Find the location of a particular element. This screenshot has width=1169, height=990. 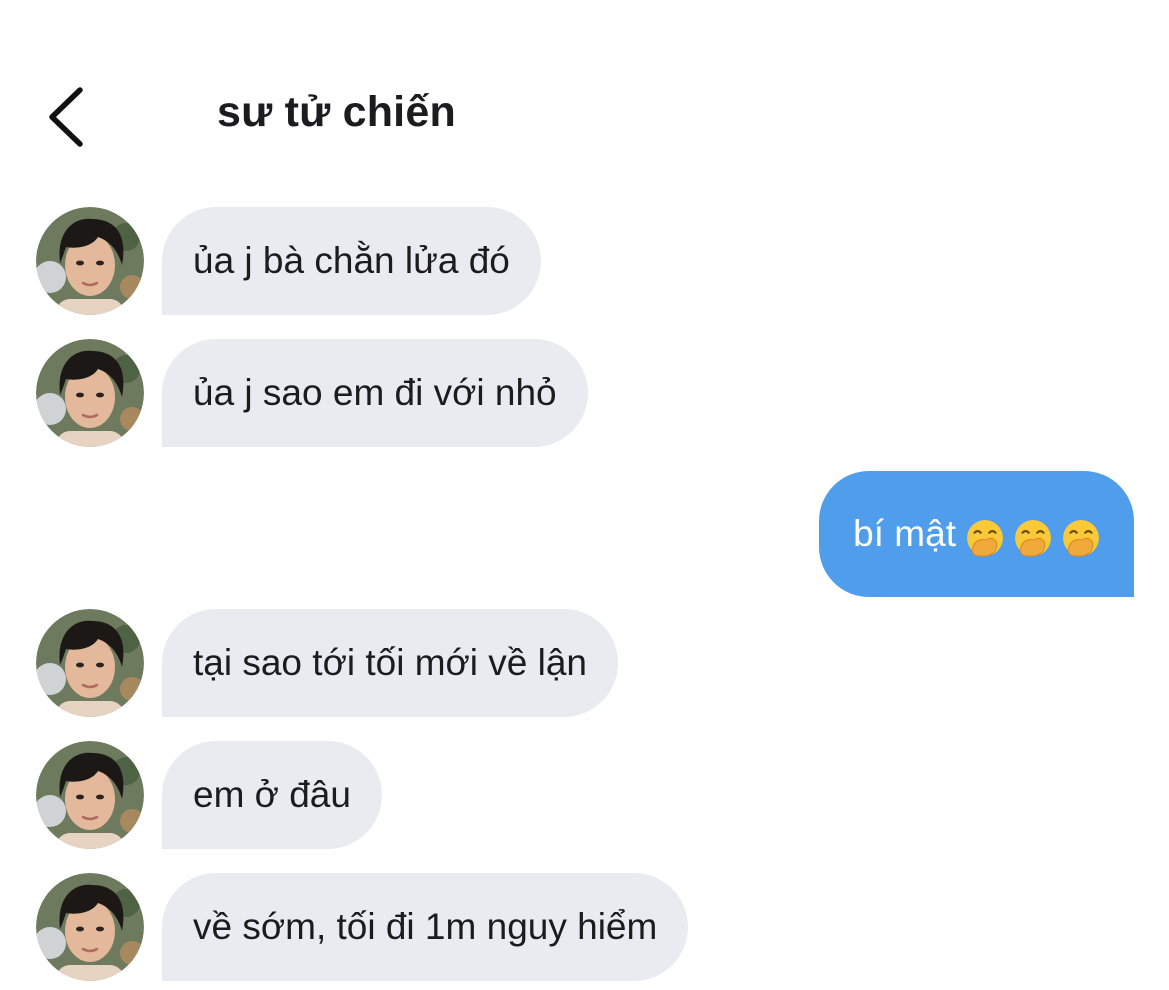

message-bubble-outgoing: bí mật is located at coordinates (976, 534).